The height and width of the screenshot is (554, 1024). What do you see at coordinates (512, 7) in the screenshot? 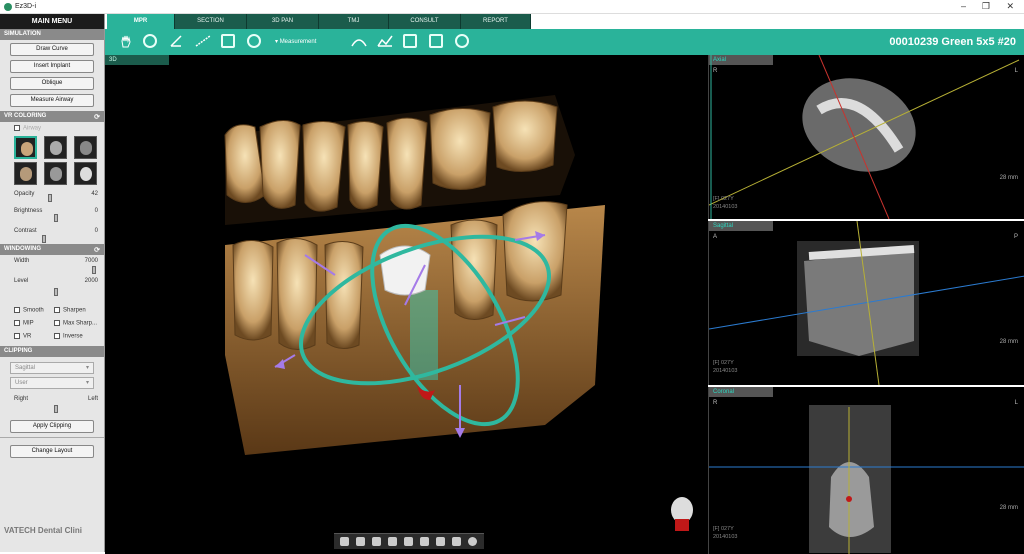
I see `title-bar: Ez3D-i – ❐ ✕` at bounding box center [512, 7].